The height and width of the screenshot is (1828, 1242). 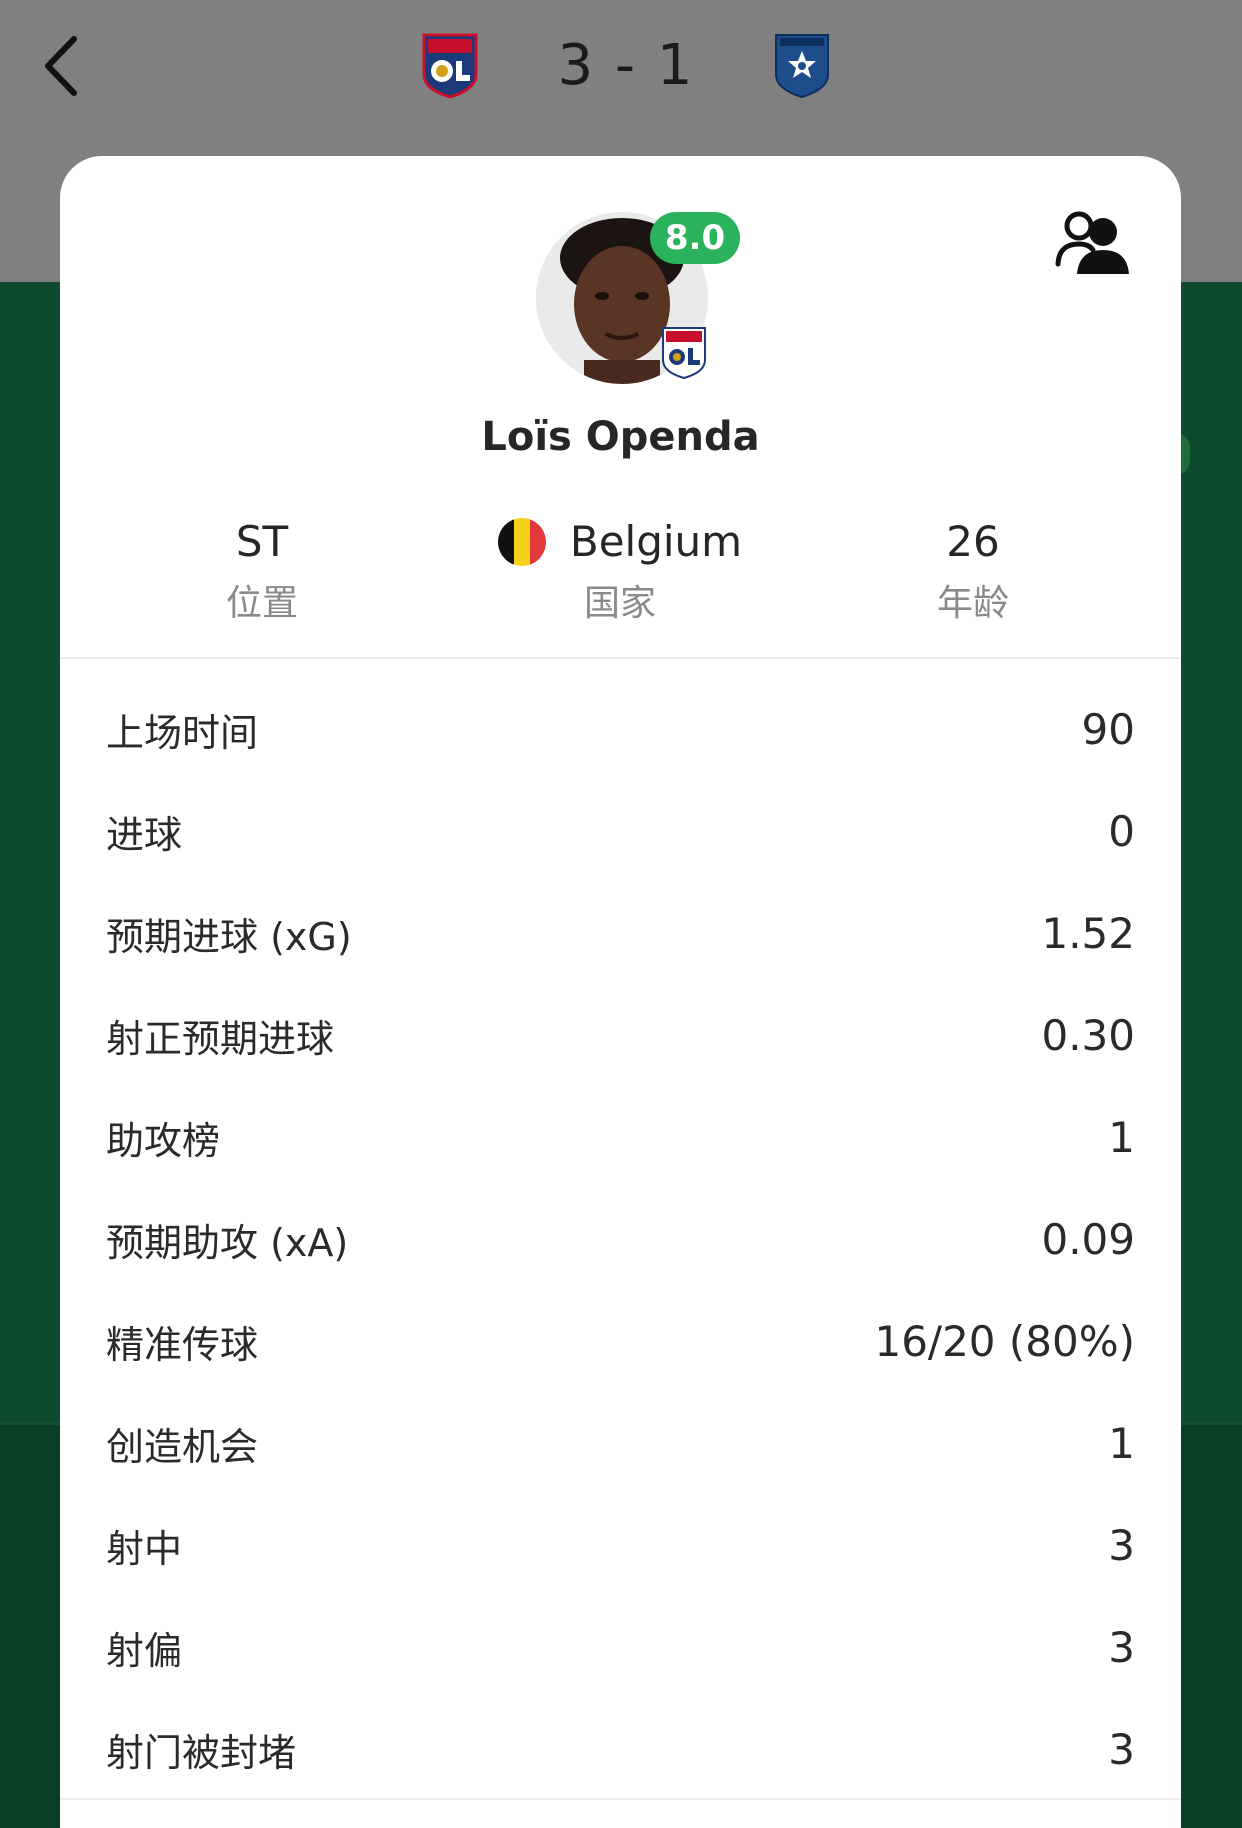 What do you see at coordinates (1004, 1341) in the screenshot?
I see `stat-value: 16/20 (80%)` at bounding box center [1004, 1341].